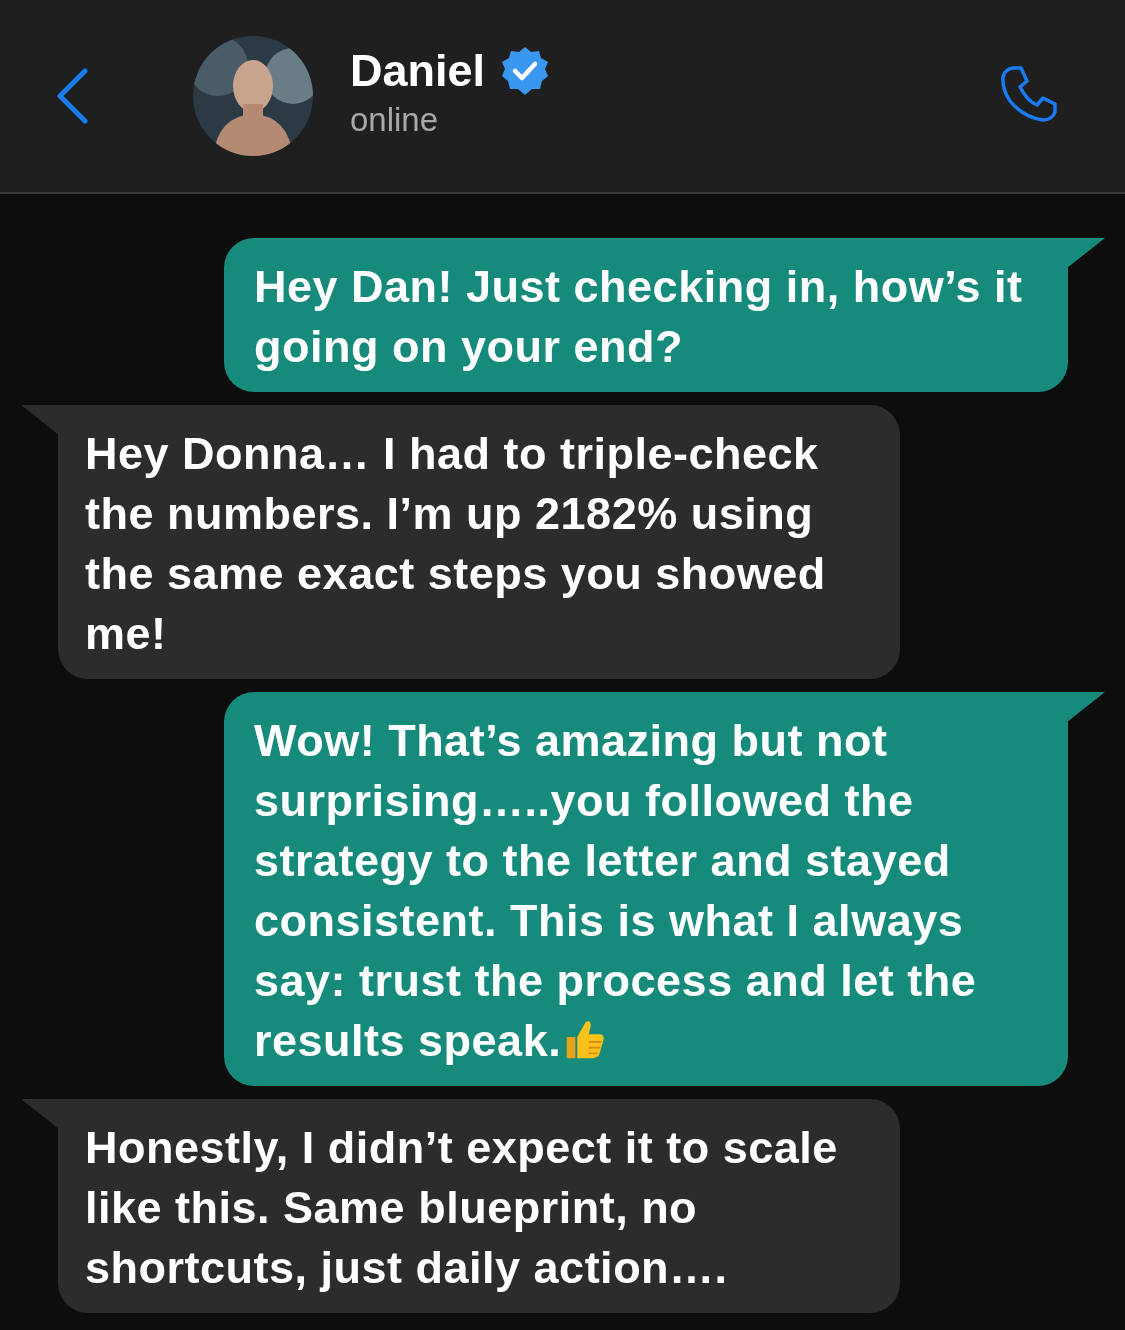  Describe the element at coordinates (395, 120) in the screenshot. I see `contact-status: online` at that location.